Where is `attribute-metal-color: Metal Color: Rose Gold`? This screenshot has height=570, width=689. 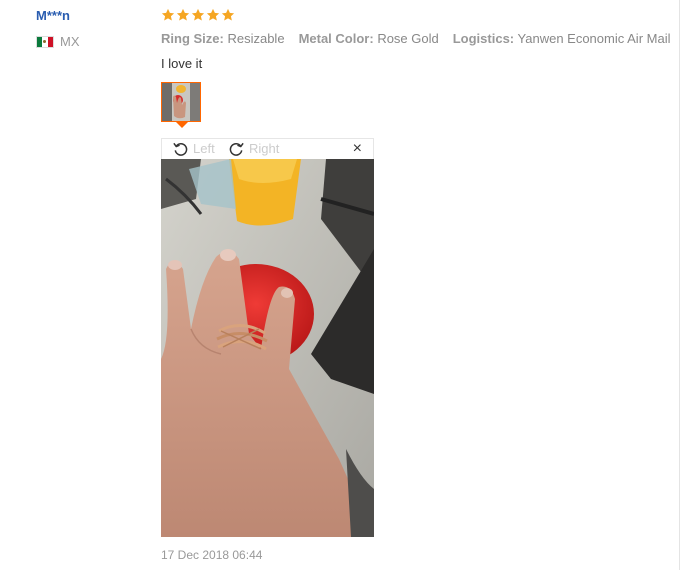
attribute-metal-color: Metal Color: Rose Gold is located at coordinates (369, 38).